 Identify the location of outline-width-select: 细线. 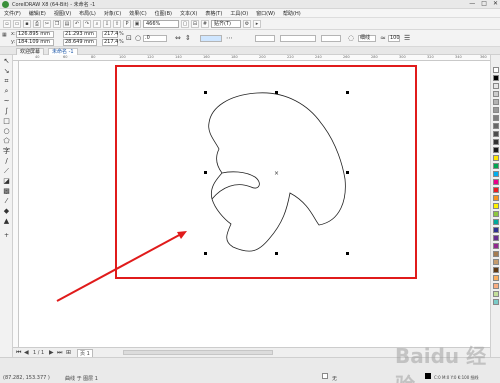
(367, 38).